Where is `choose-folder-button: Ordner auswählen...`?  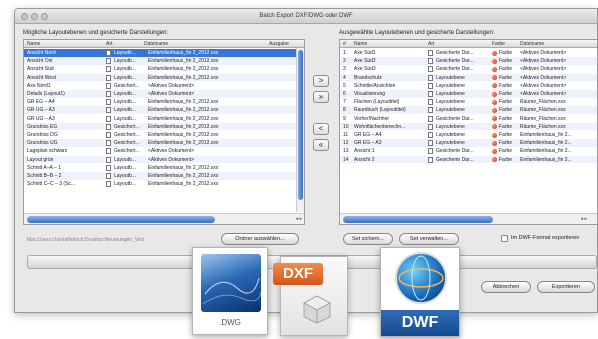 choose-folder-button: Ordner auswählen... is located at coordinates (260, 239).